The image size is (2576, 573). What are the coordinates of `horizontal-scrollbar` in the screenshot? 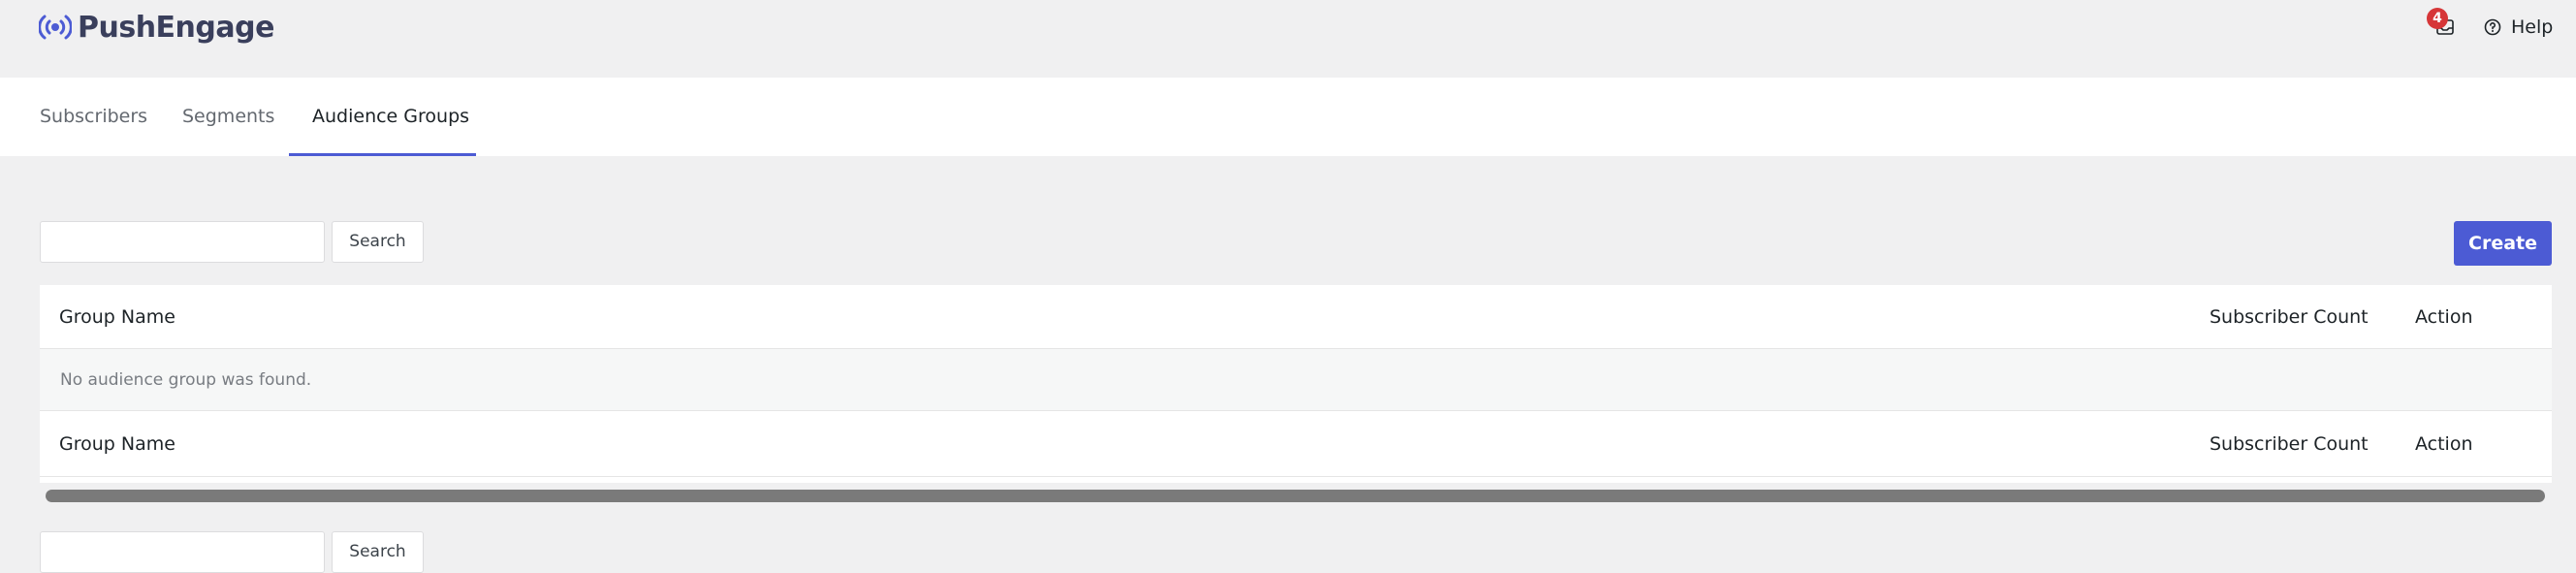 It's located at (1296, 495).